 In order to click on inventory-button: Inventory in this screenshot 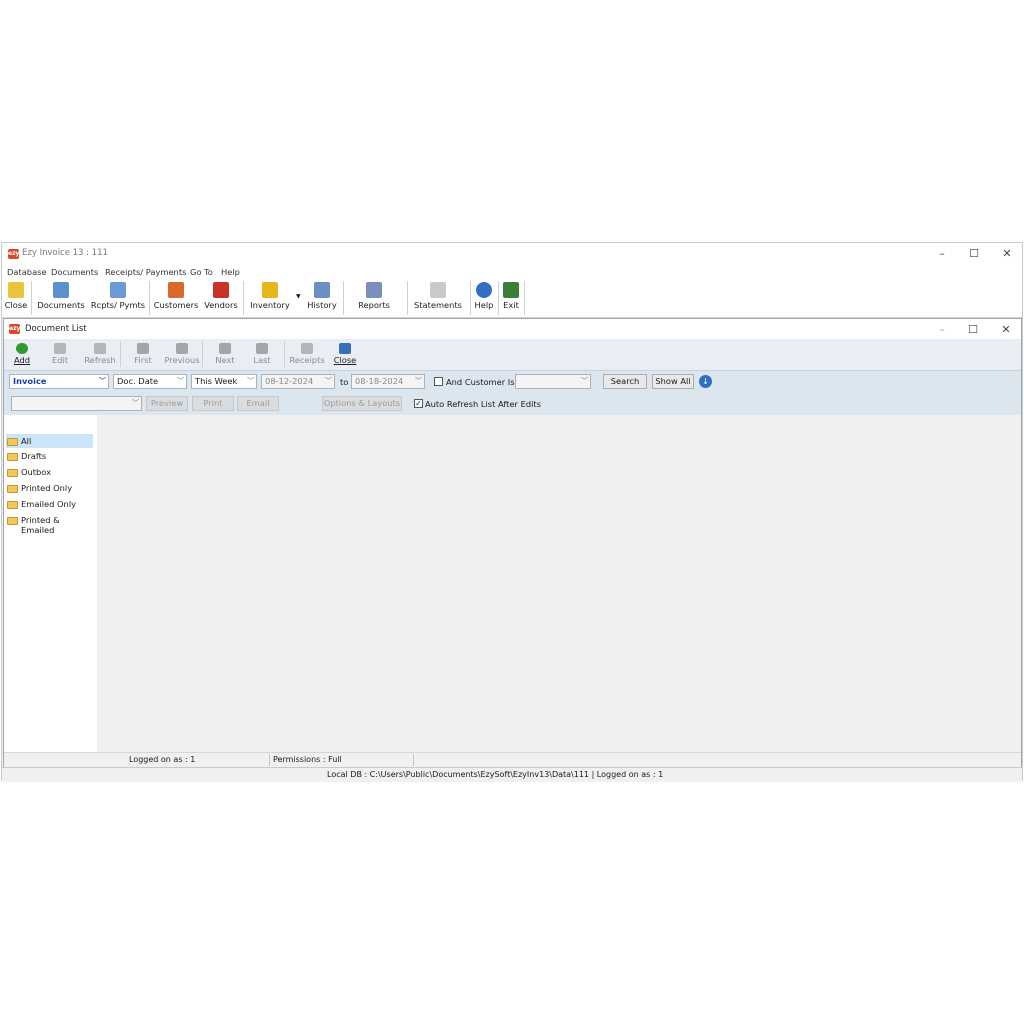, I will do `click(270, 298)`.